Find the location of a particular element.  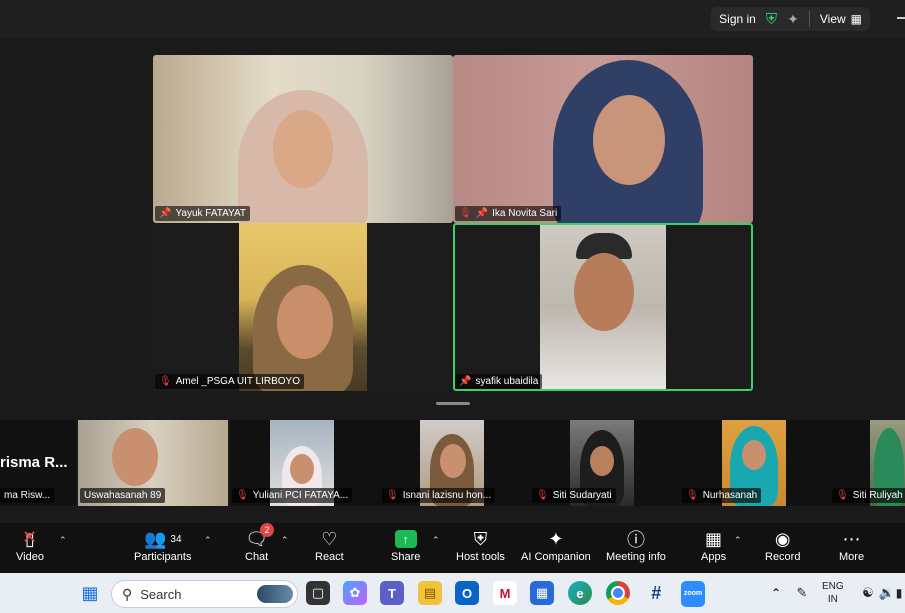

participants-button: 👥 34 Participants is located at coordinates (163, 545).